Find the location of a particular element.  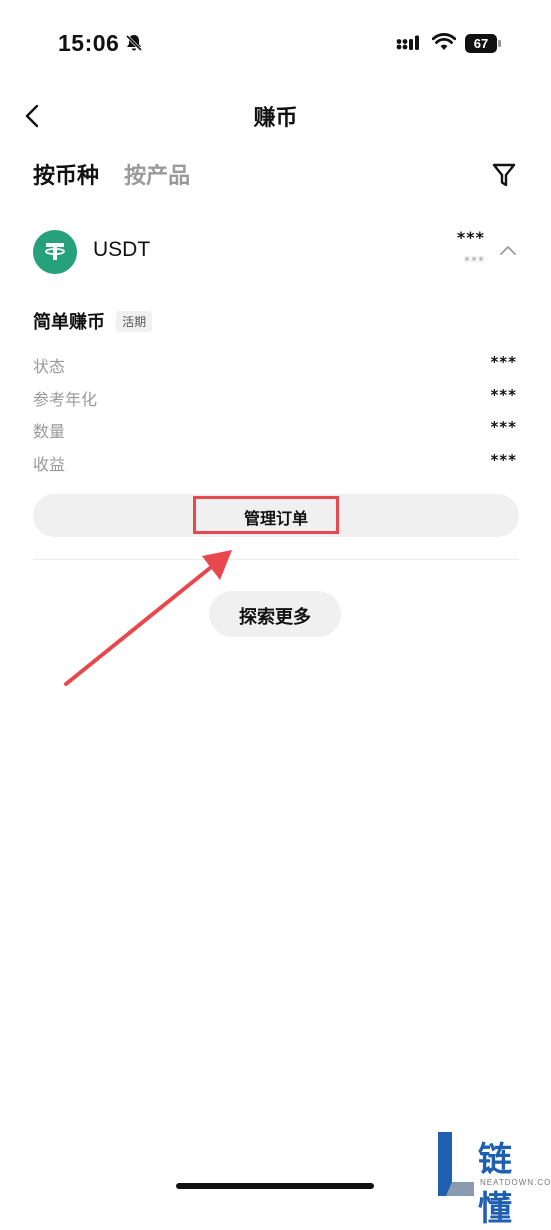

coin-amount: *** is located at coordinates (470, 237).